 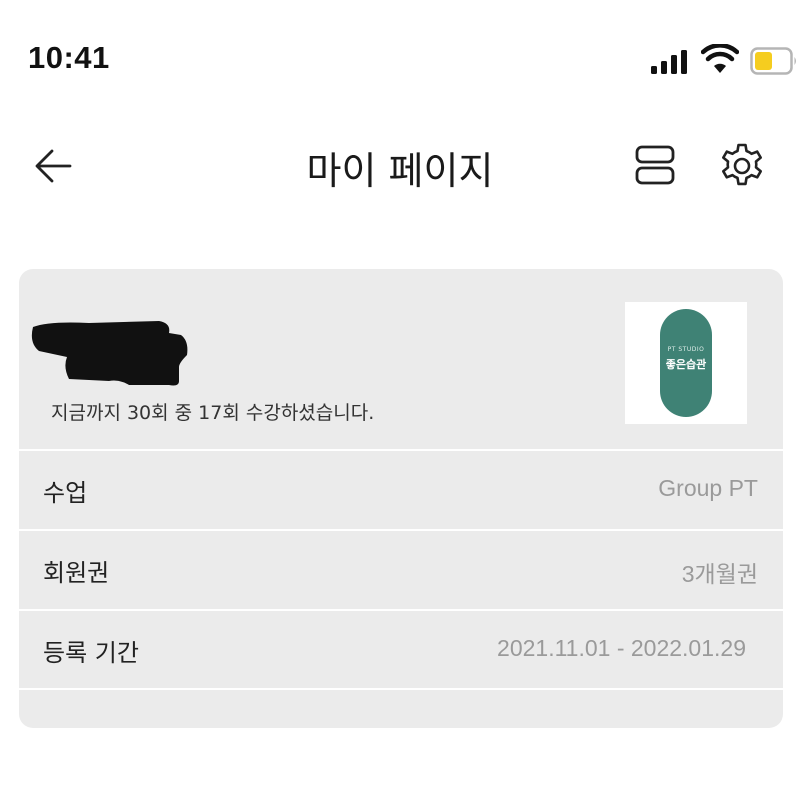 I want to click on class-label: 수업, so click(x=65, y=493).